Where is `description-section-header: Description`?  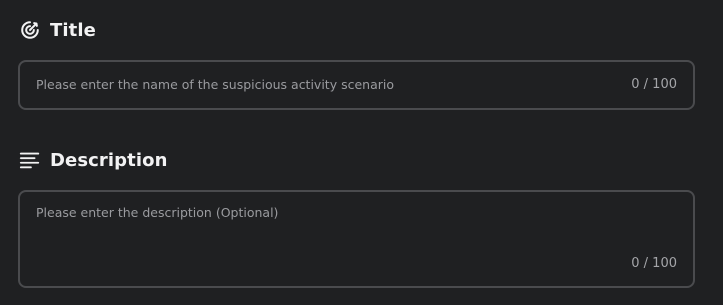
description-section-header: Description is located at coordinates (93, 160).